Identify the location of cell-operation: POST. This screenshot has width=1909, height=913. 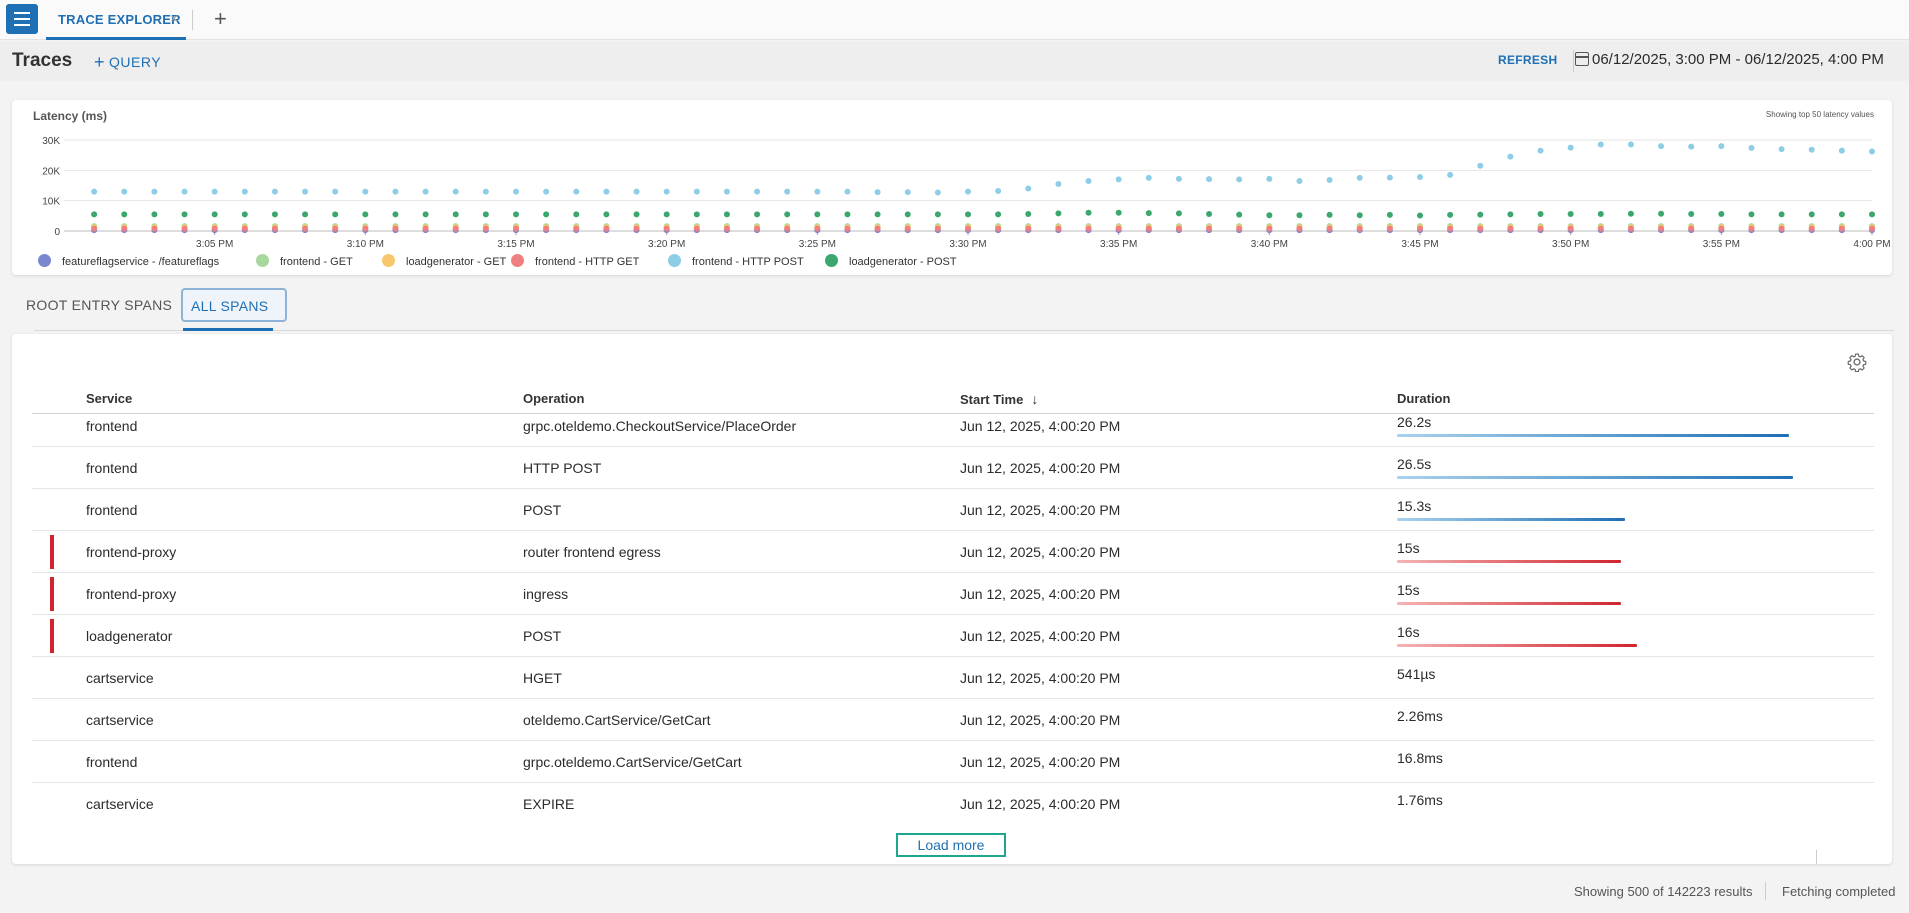
(542, 510).